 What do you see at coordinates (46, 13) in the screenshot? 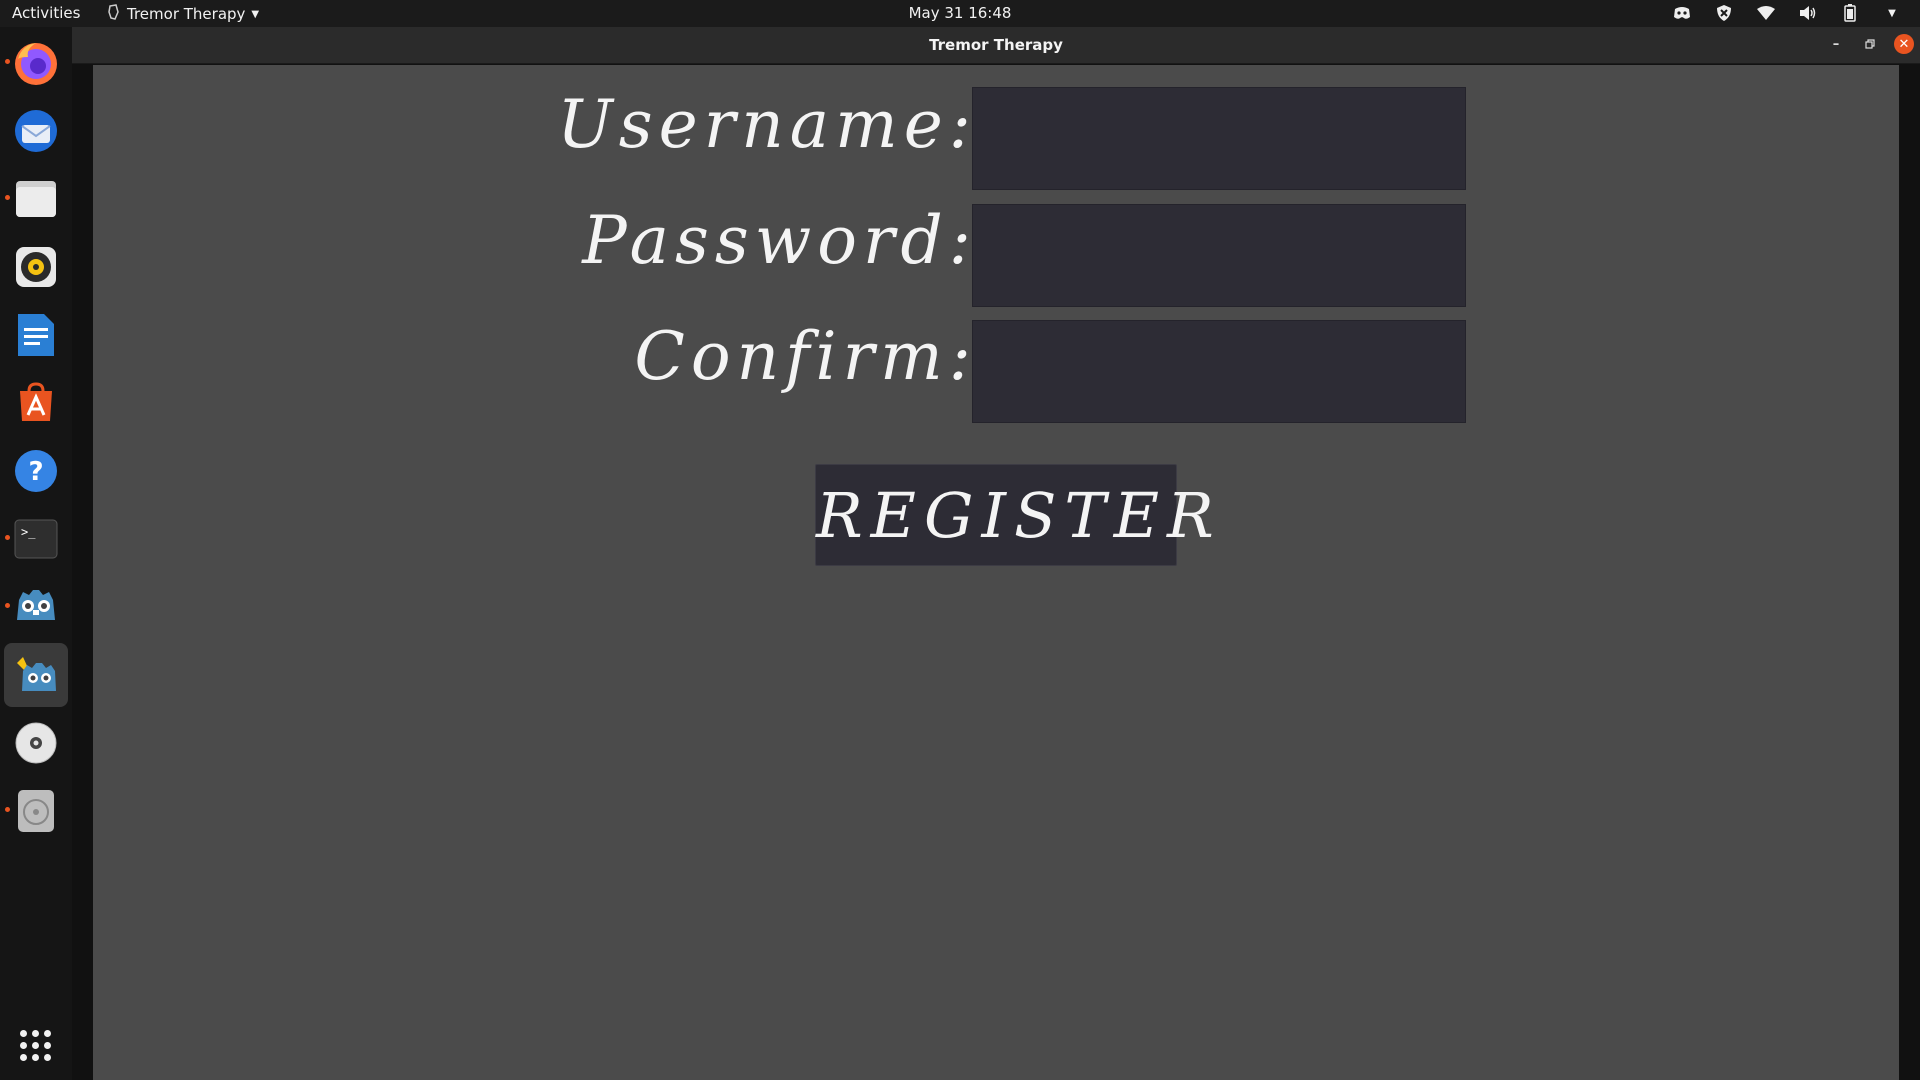
I see `activities-button: Activities` at bounding box center [46, 13].